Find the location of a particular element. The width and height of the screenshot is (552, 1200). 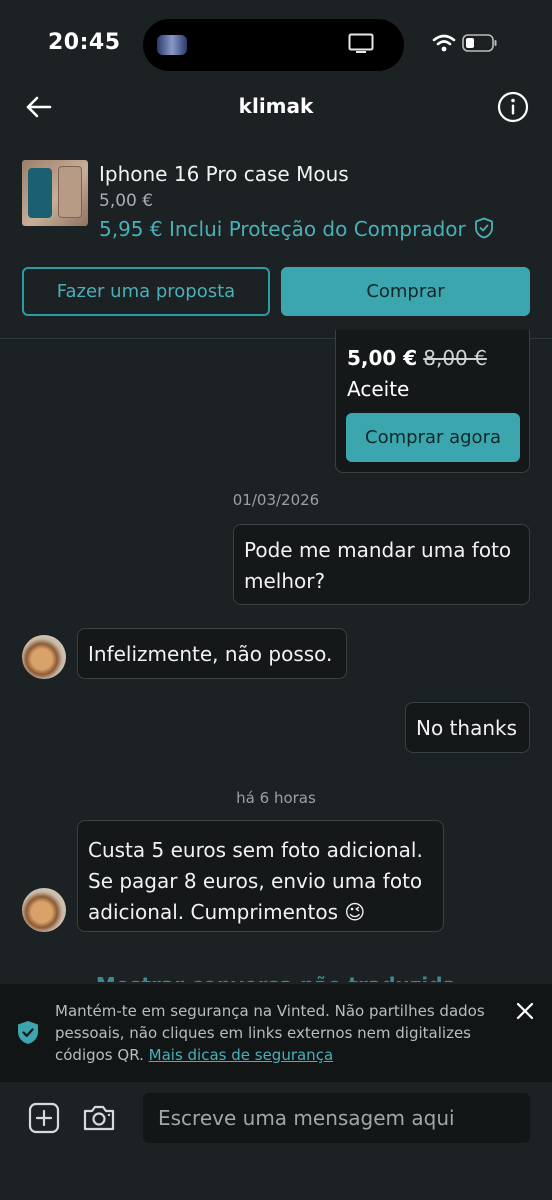

product-total-price: 5,95 € Inclui Proteção do Comprador is located at coordinates (296, 229).